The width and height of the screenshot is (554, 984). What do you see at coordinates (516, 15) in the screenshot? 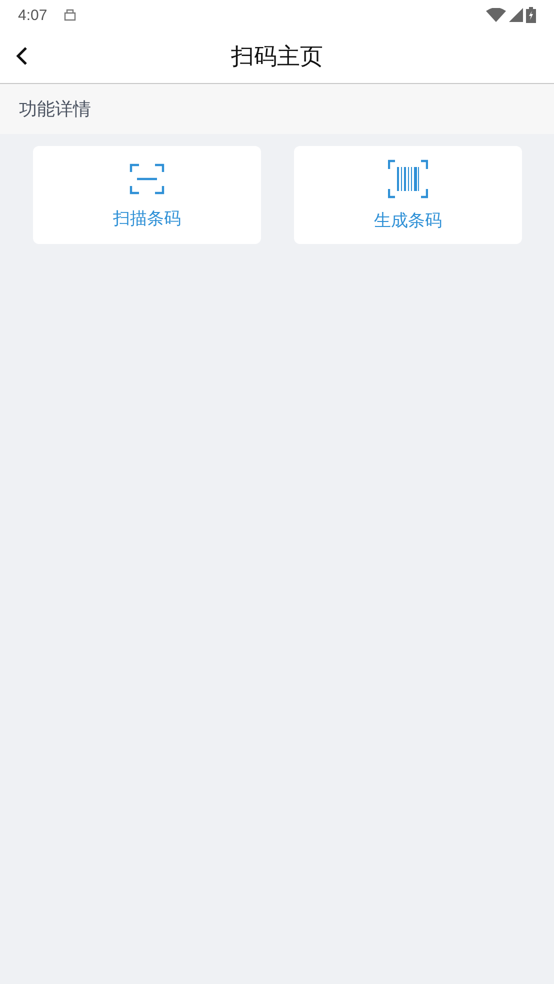
I see `signal-icon` at bounding box center [516, 15].